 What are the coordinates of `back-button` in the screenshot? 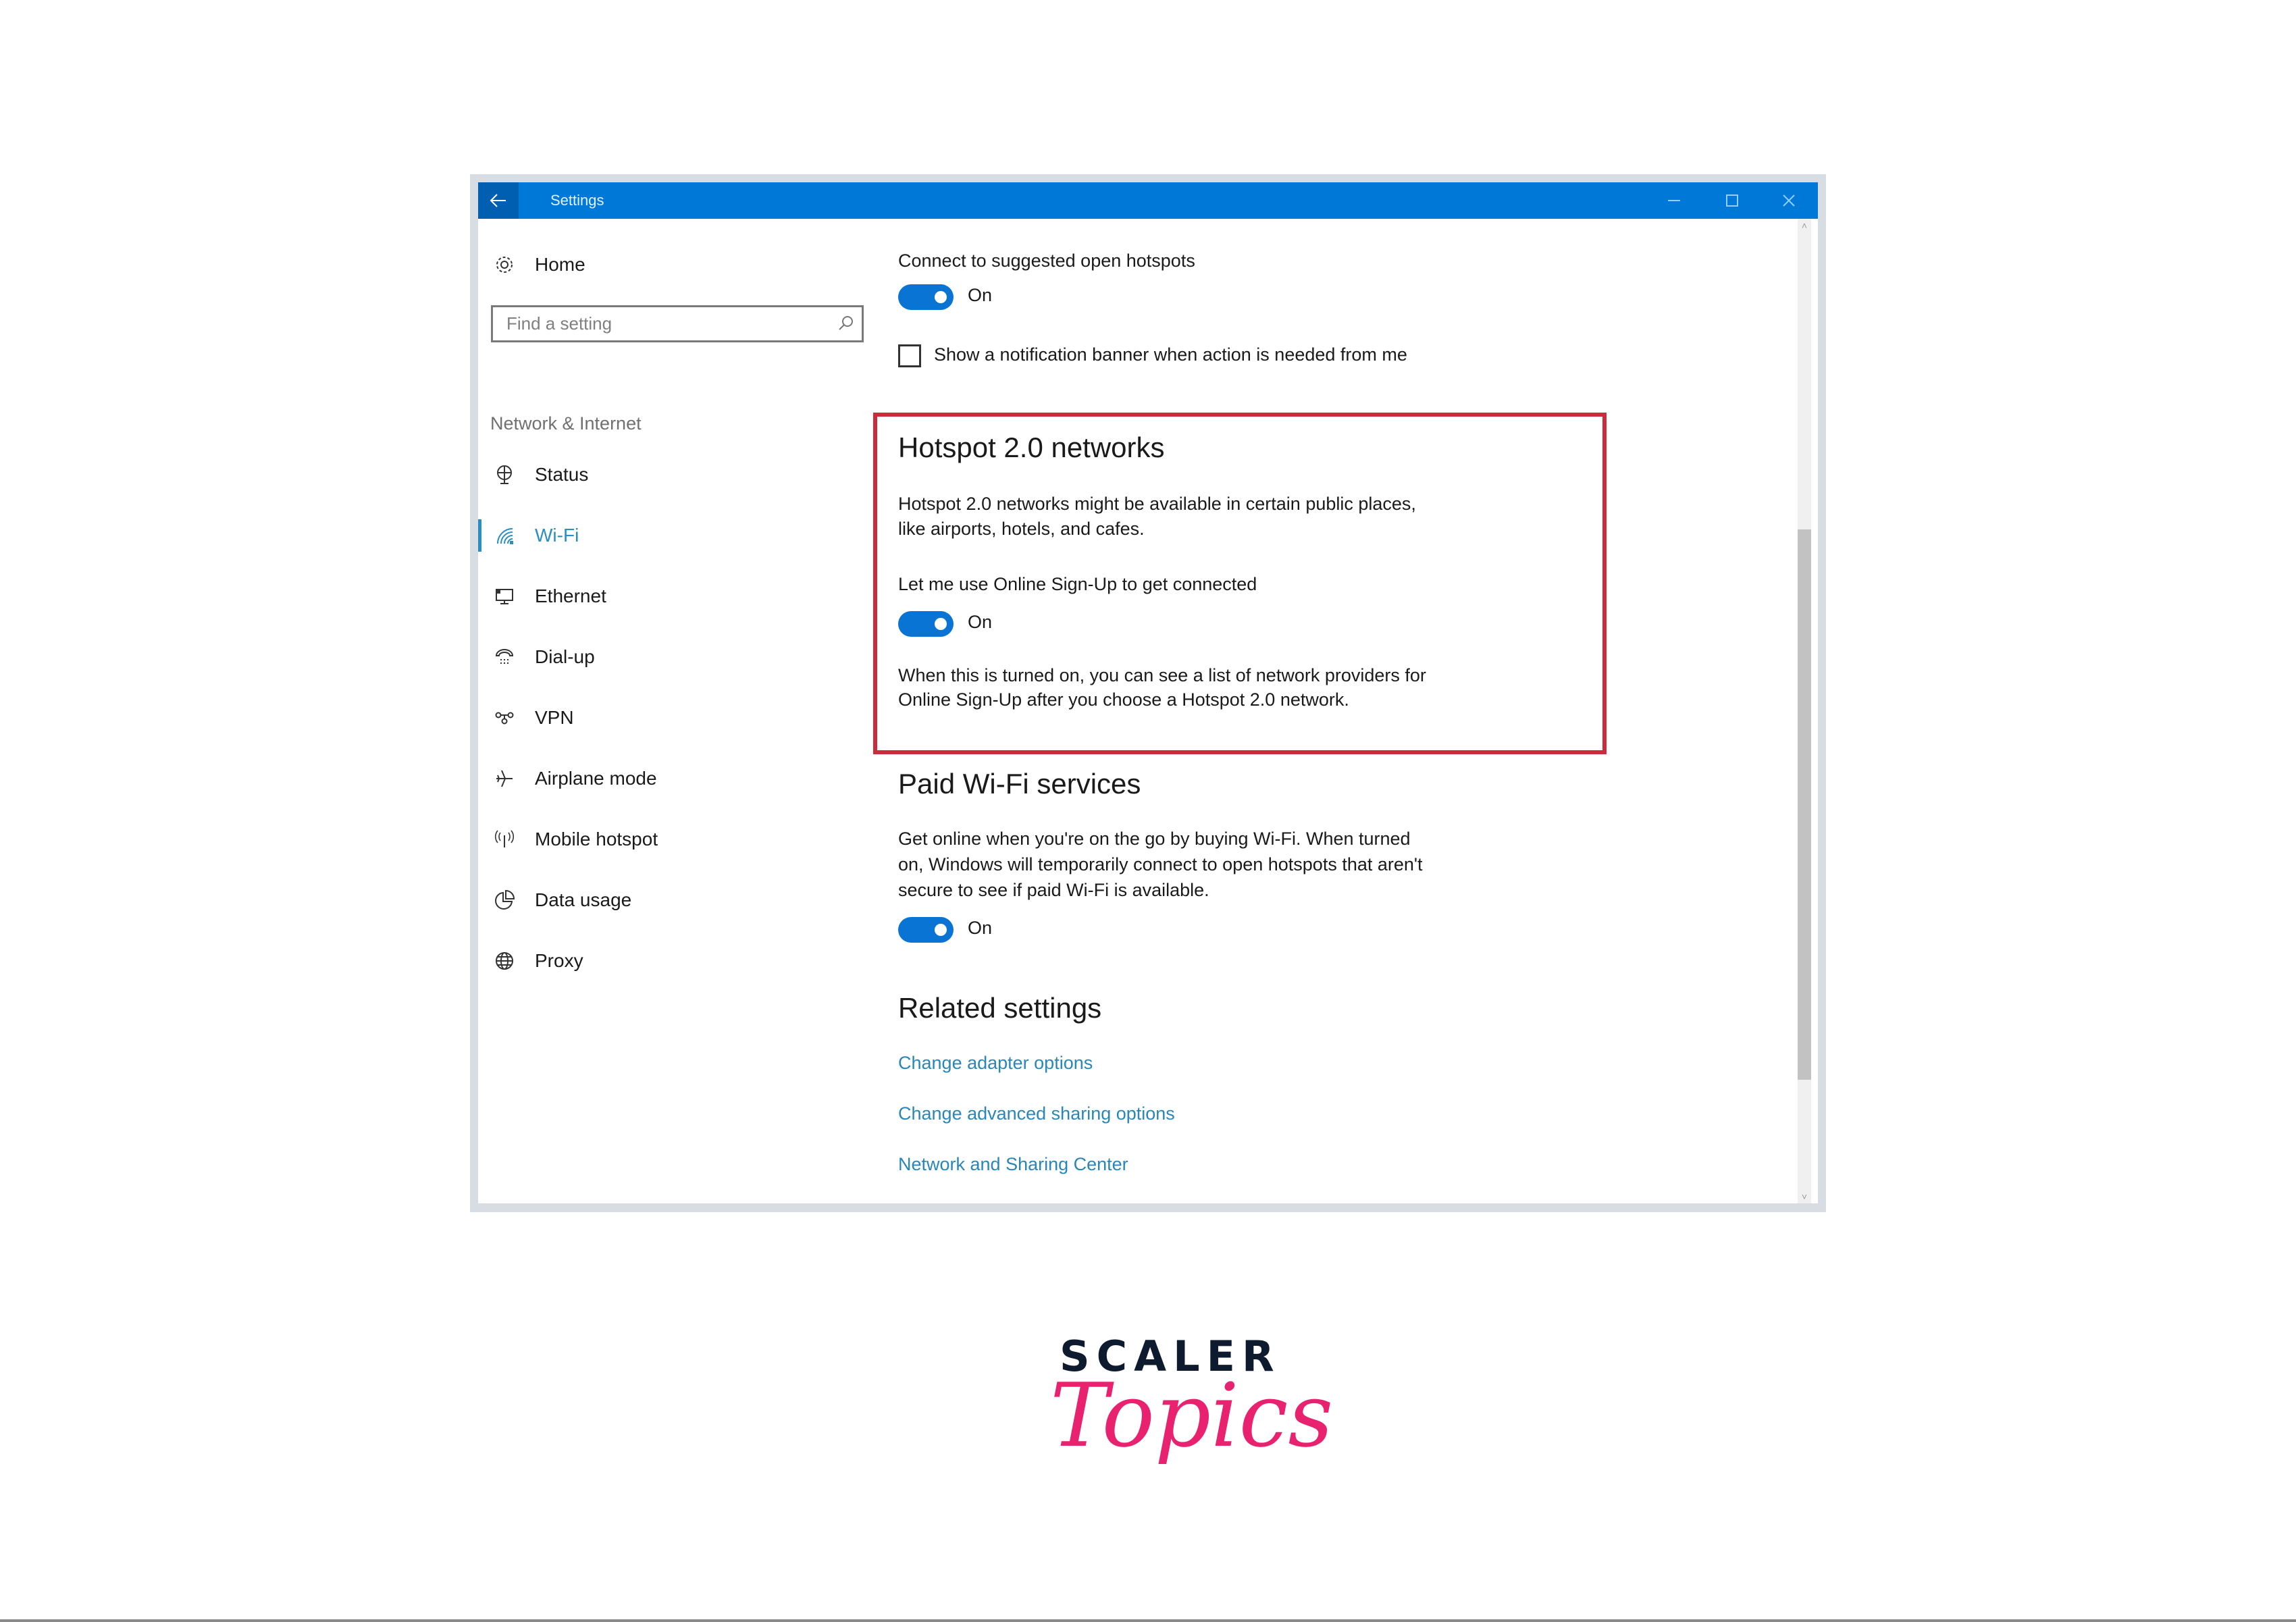 It's located at (498, 201).